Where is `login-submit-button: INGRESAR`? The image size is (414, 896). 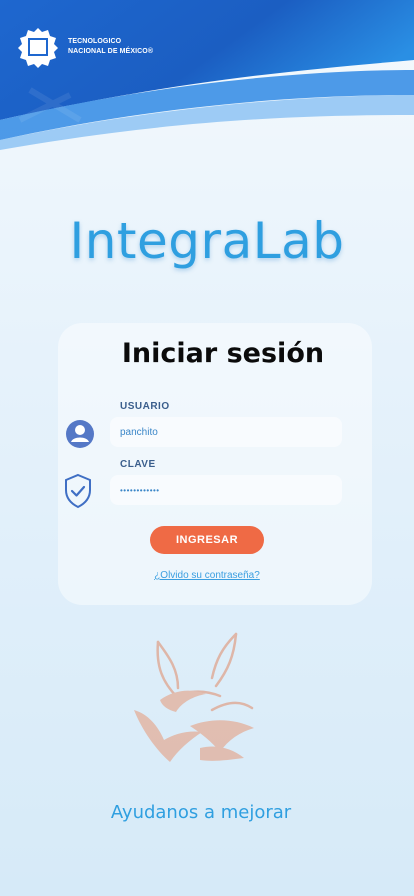
login-submit-button: INGRESAR is located at coordinates (207, 540).